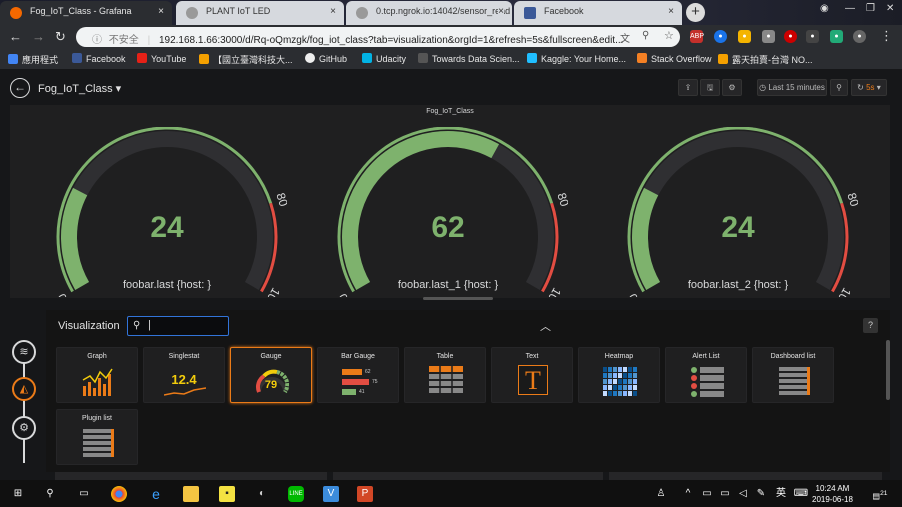  Describe the element at coordinates (60, 37) in the screenshot. I see `reload-icon: ↻` at that location.